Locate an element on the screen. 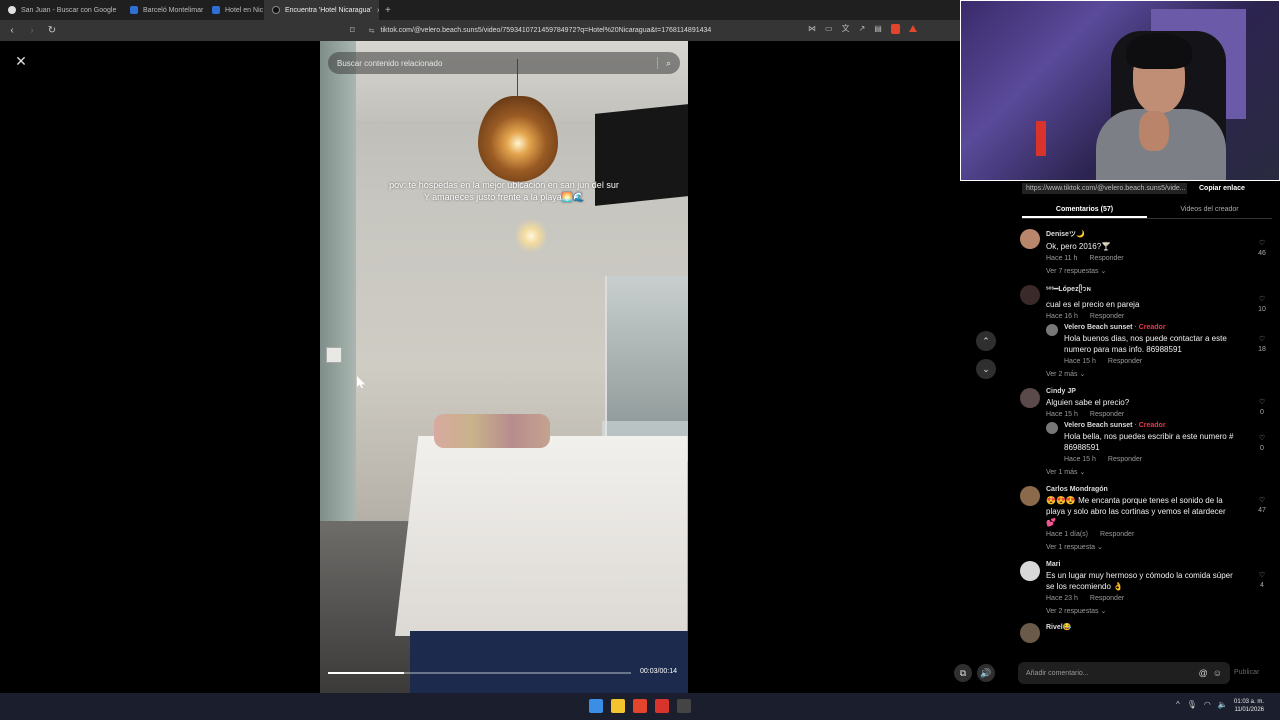 This screenshot has width=1280, height=720. tab-google-search: San Juan - Buscar con Google is located at coordinates (61, 10).